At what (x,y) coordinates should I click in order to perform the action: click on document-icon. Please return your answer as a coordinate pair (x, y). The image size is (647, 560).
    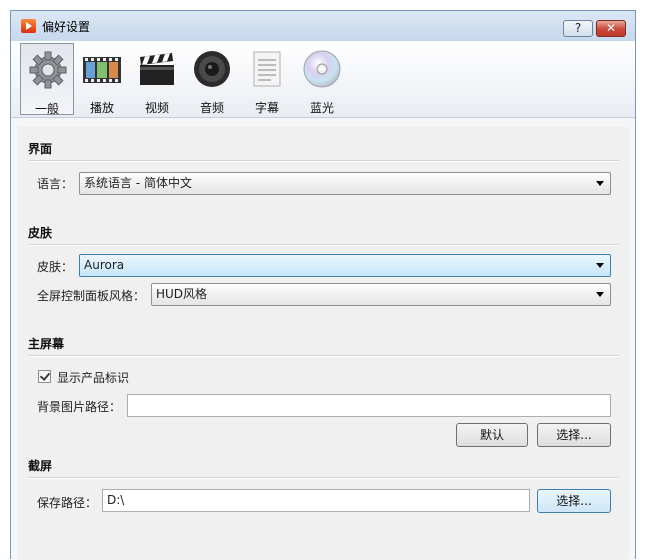
    Looking at the image, I should click on (267, 69).